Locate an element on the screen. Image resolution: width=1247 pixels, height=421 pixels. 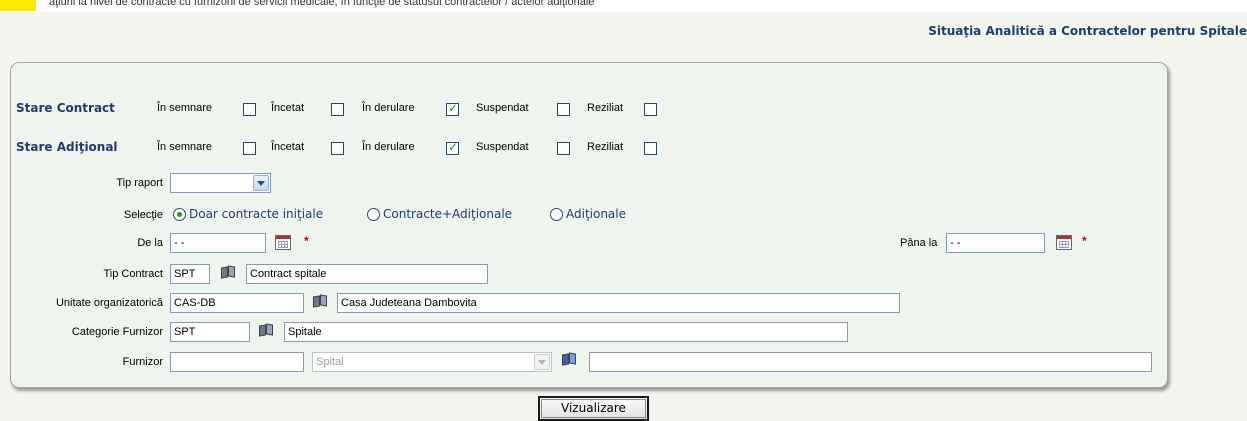
stare-contract-suspendat-label: Suspendat is located at coordinates (502, 108).